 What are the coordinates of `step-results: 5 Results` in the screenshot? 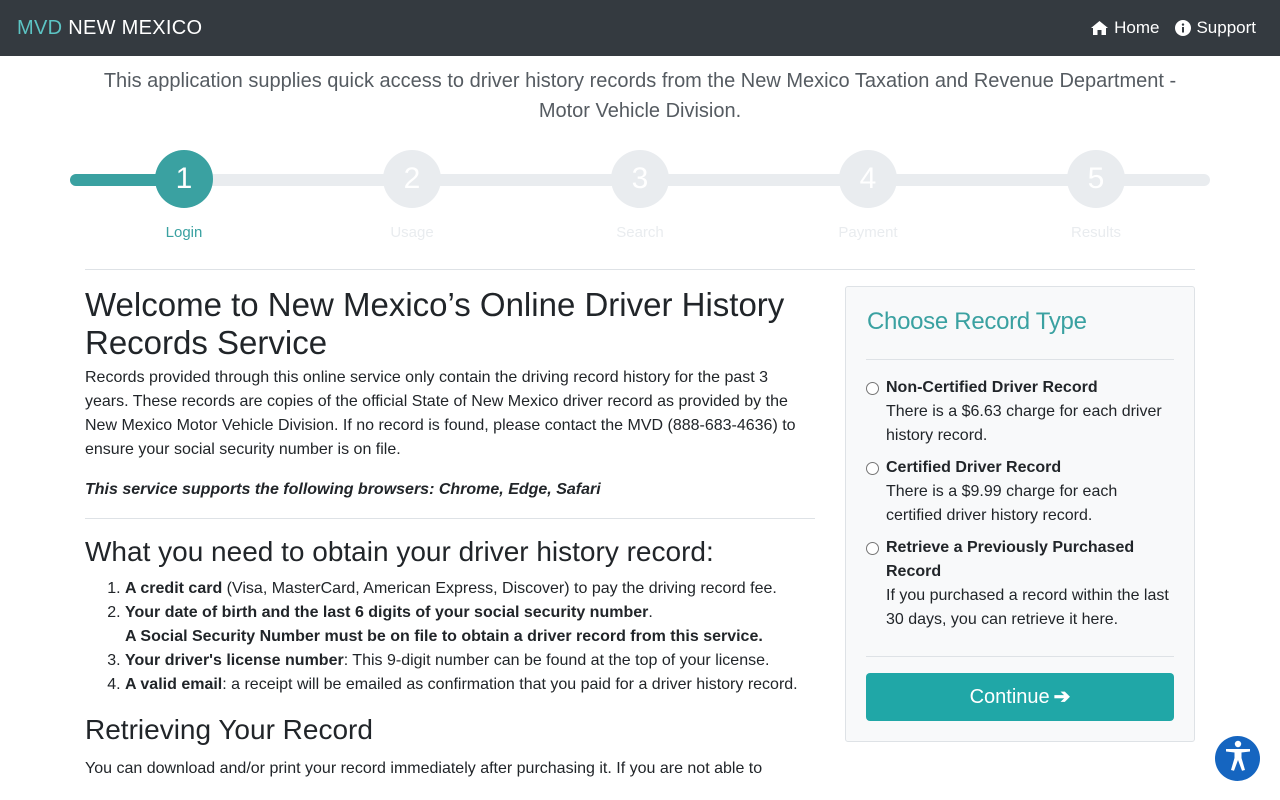 It's located at (1096, 196).